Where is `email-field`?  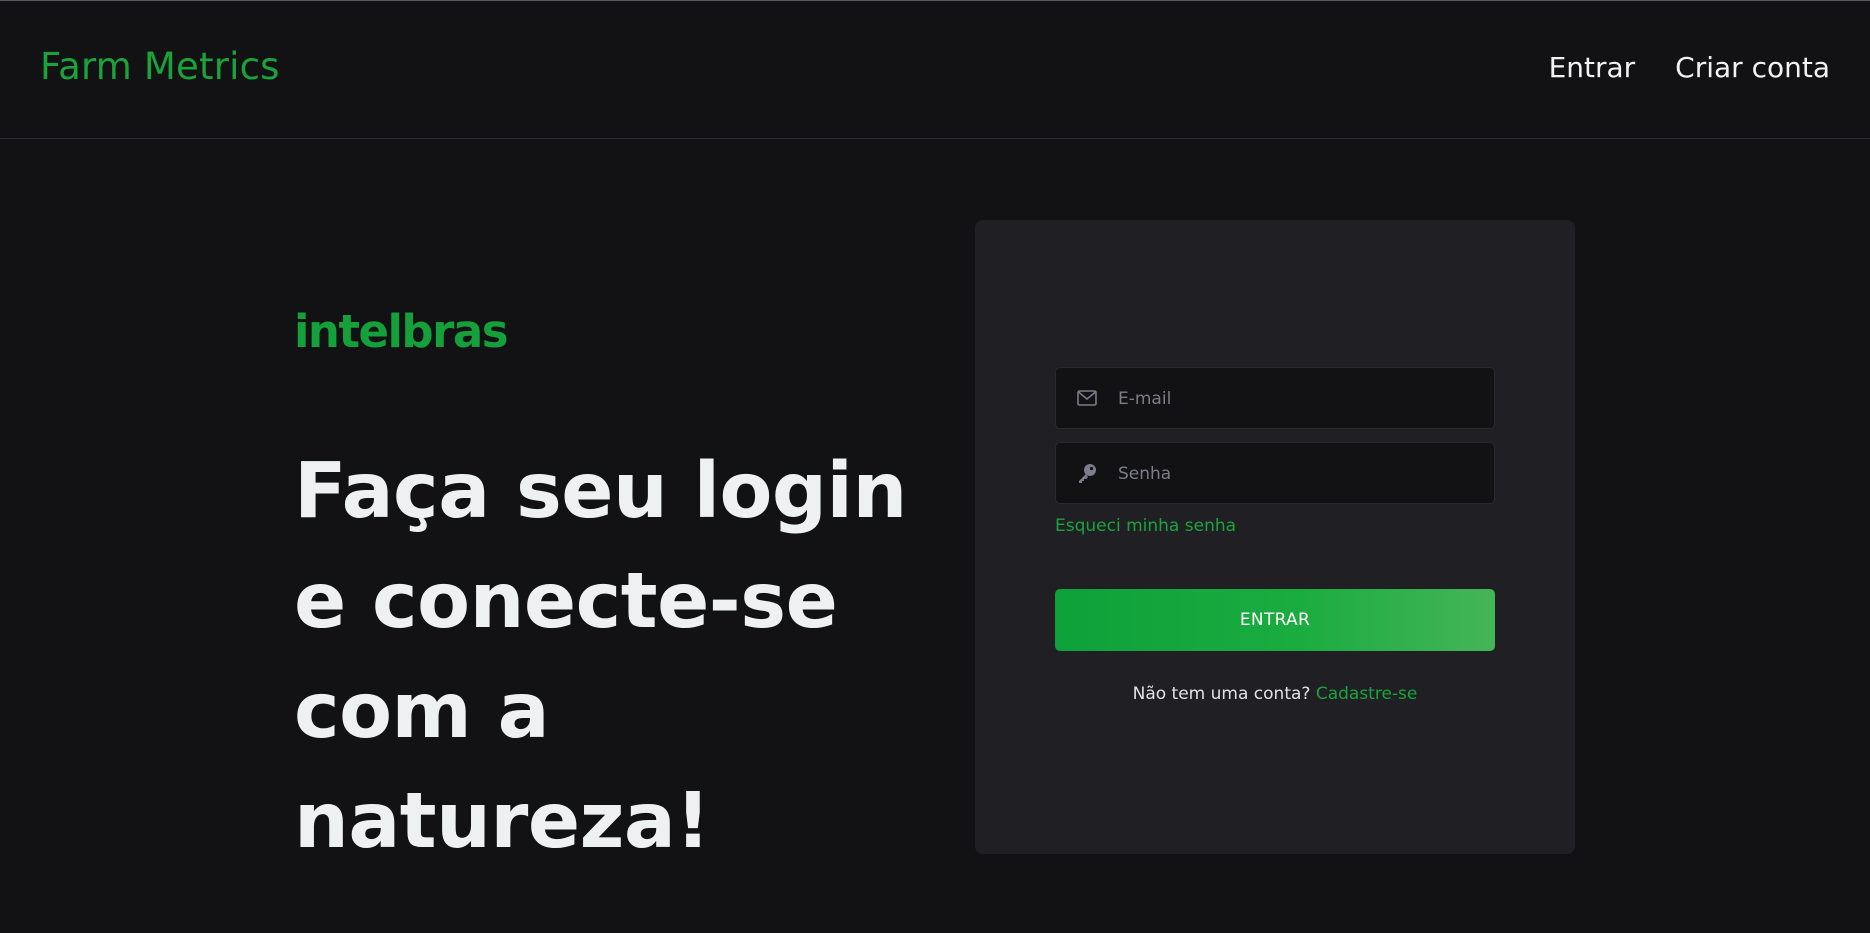 email-field is located at coordinates (1275, 398).